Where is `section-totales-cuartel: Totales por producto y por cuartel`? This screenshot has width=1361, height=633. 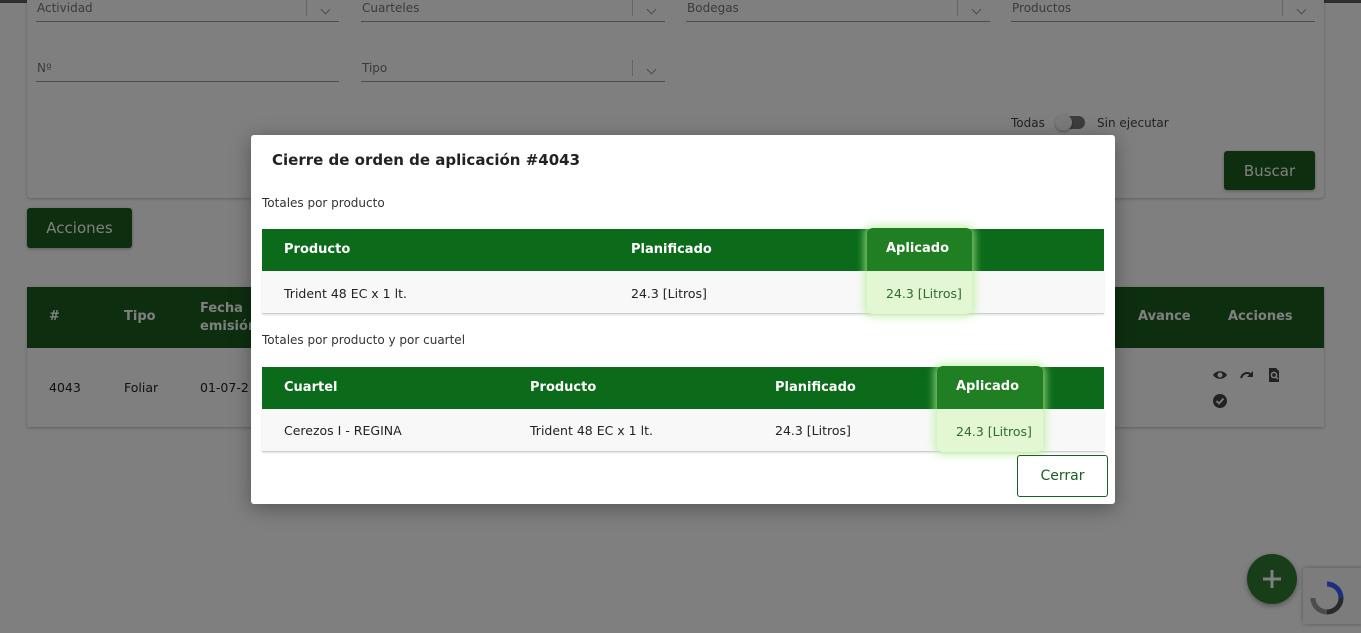 section-totales-cuartel: Totales por producto y por cuartel is located at coordinates (364, 340).